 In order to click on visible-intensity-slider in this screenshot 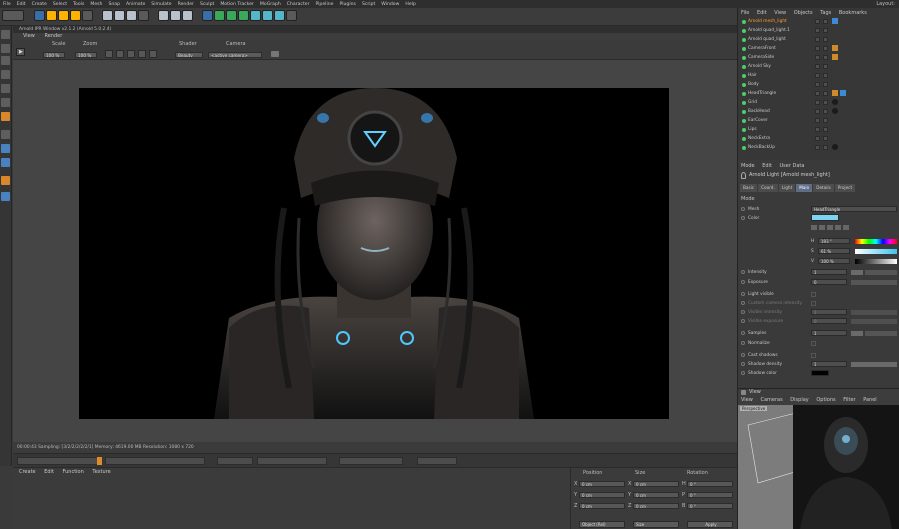, I will do `click(874, 312)`.